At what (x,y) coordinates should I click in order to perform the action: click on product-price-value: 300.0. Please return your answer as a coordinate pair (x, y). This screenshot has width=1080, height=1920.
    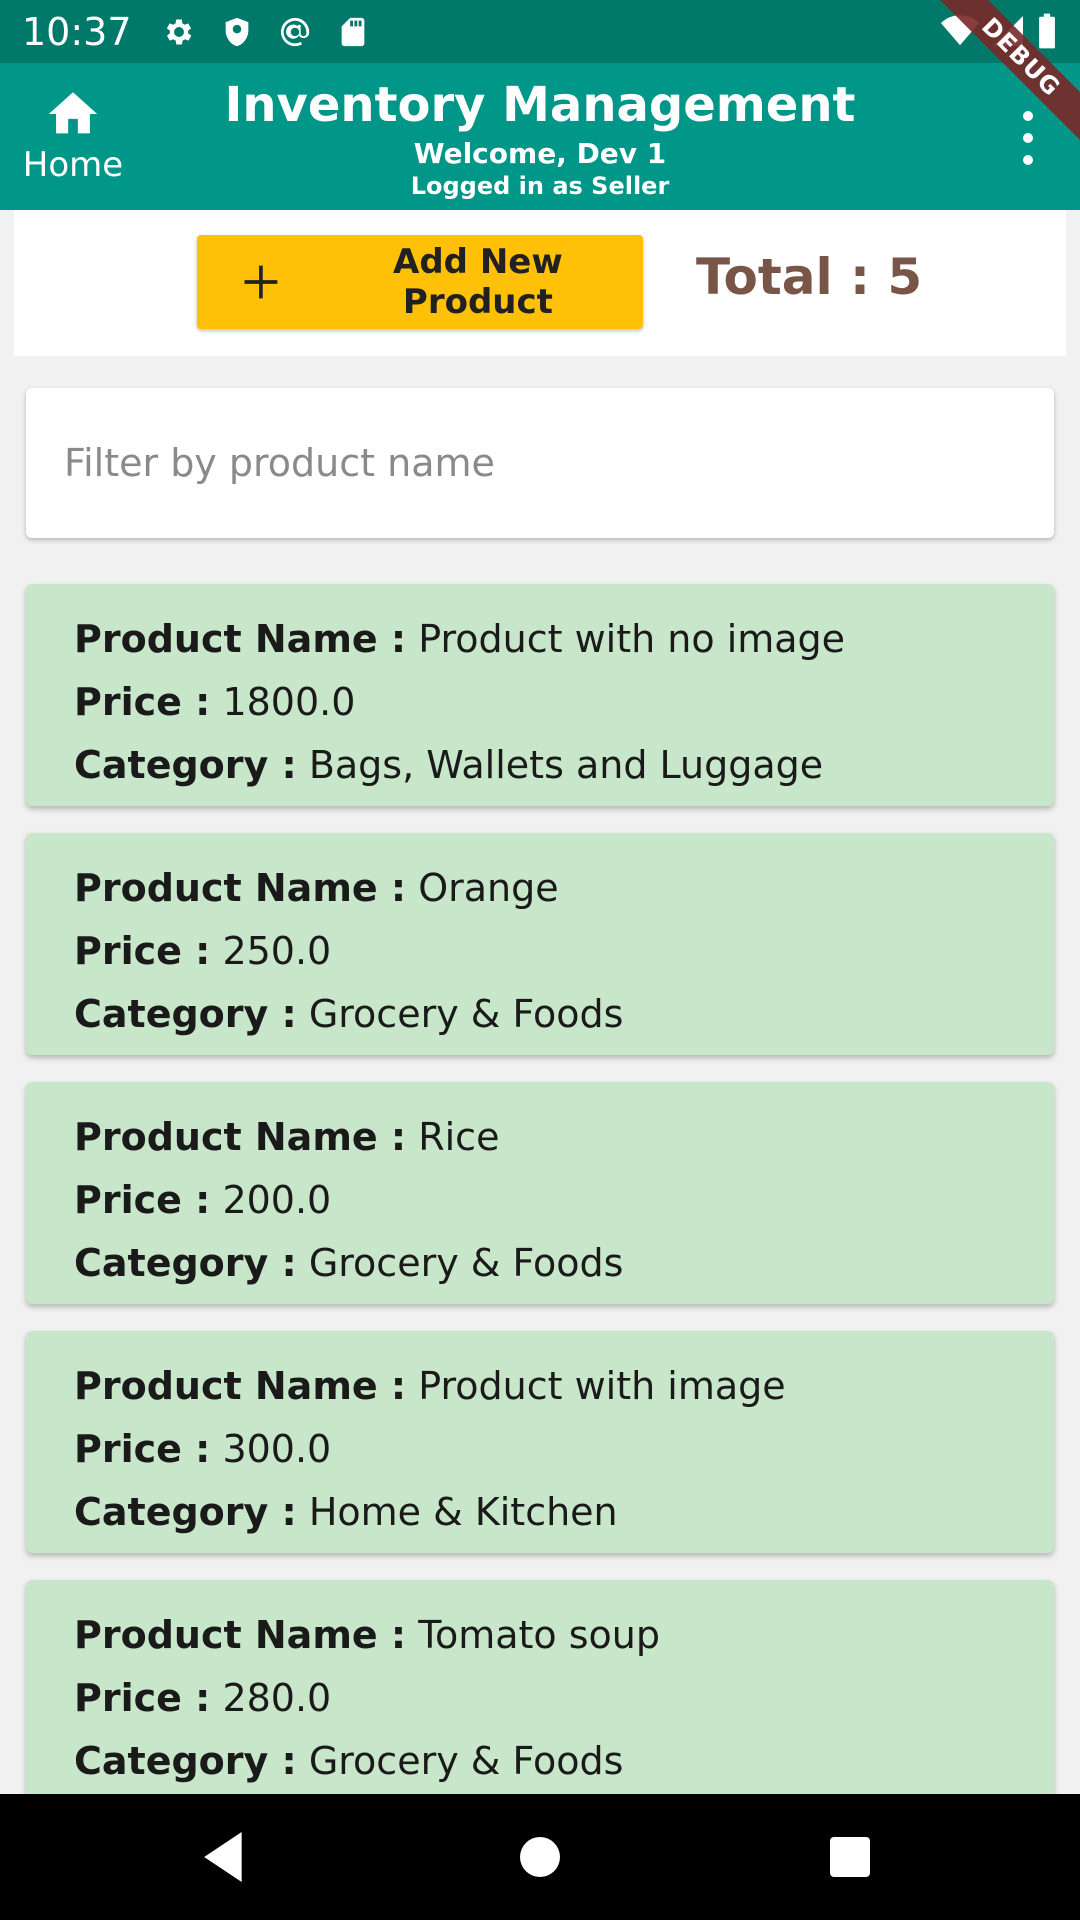
    Looking at the image, I should click on (277, 1449).